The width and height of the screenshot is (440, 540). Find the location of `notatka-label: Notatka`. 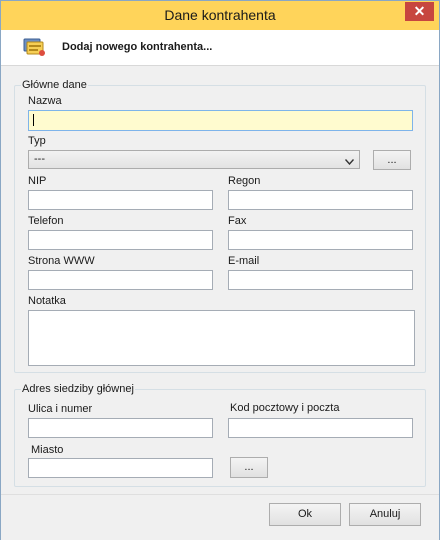

notatka-label: Notatka is located at coordinates (47, 301).